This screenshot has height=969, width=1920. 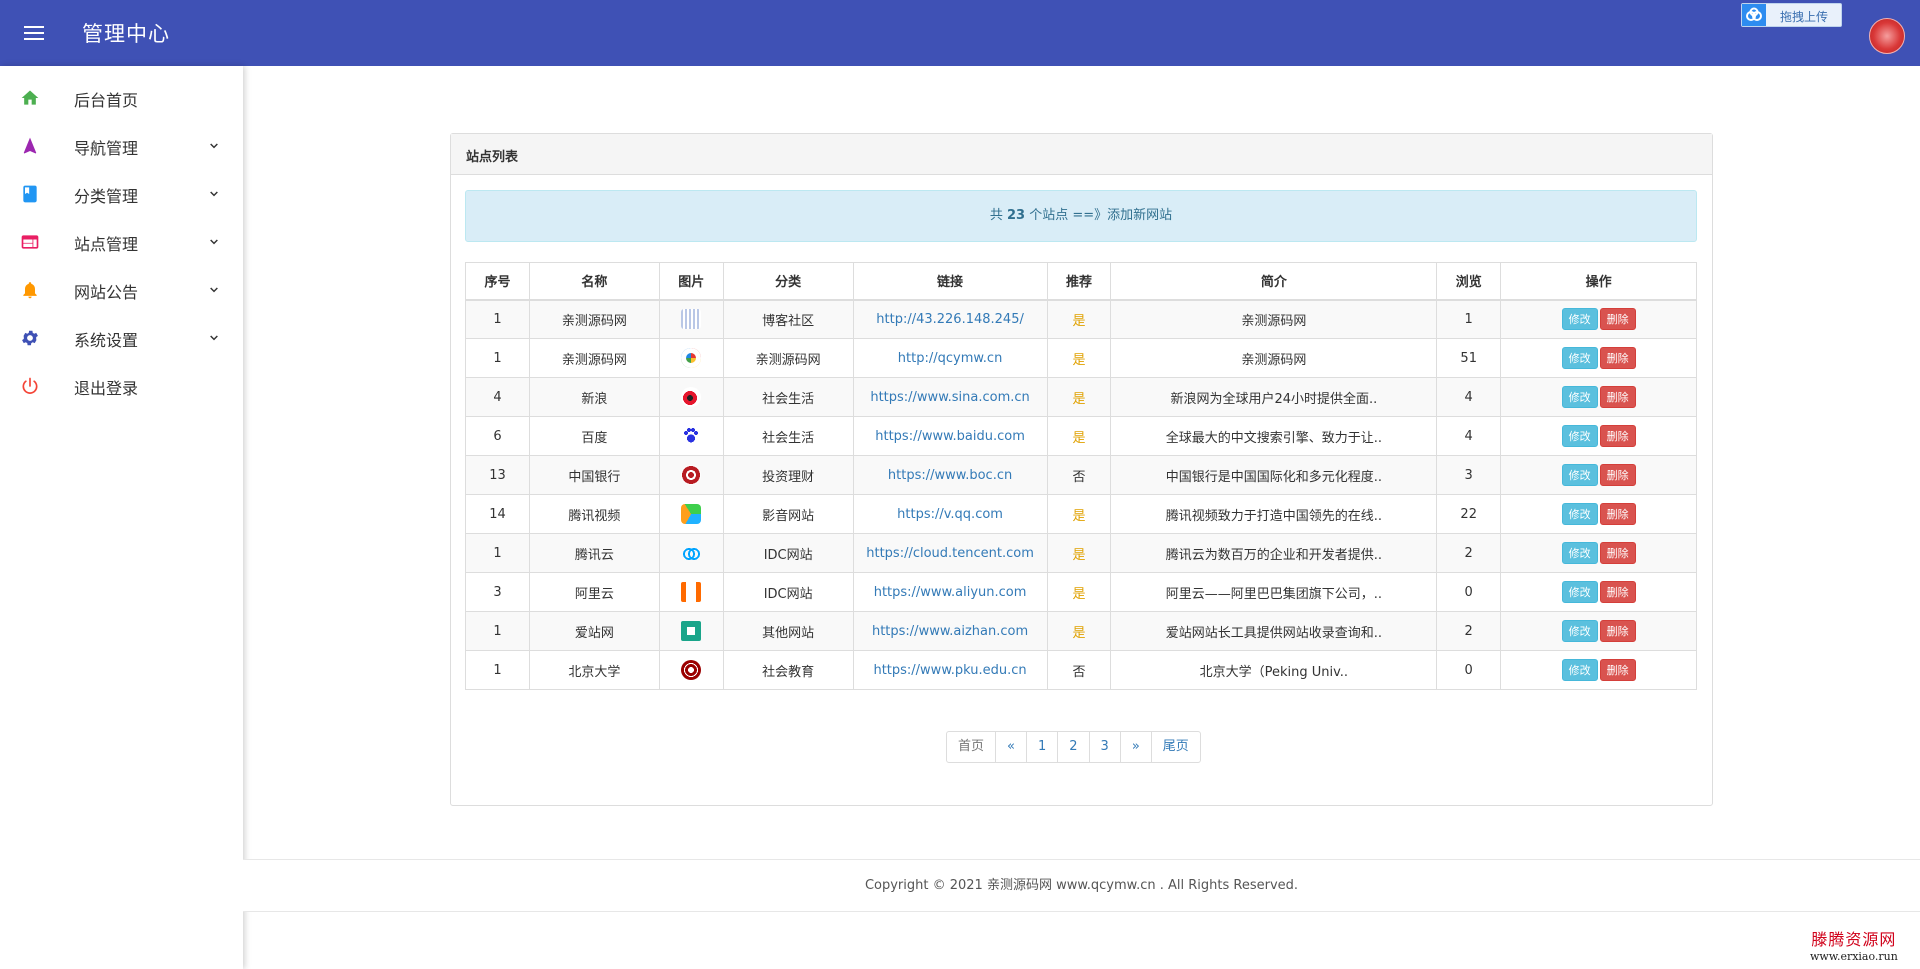 I want to click on cell-id: 6, so click(x=497, y=436).